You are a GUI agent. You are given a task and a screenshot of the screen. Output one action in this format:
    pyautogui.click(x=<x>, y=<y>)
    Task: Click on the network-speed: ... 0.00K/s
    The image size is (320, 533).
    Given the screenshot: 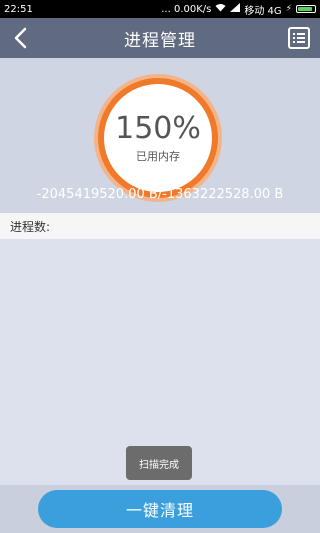 What is the action you would take?
    pyautogui.click(x=186, y=9)
    